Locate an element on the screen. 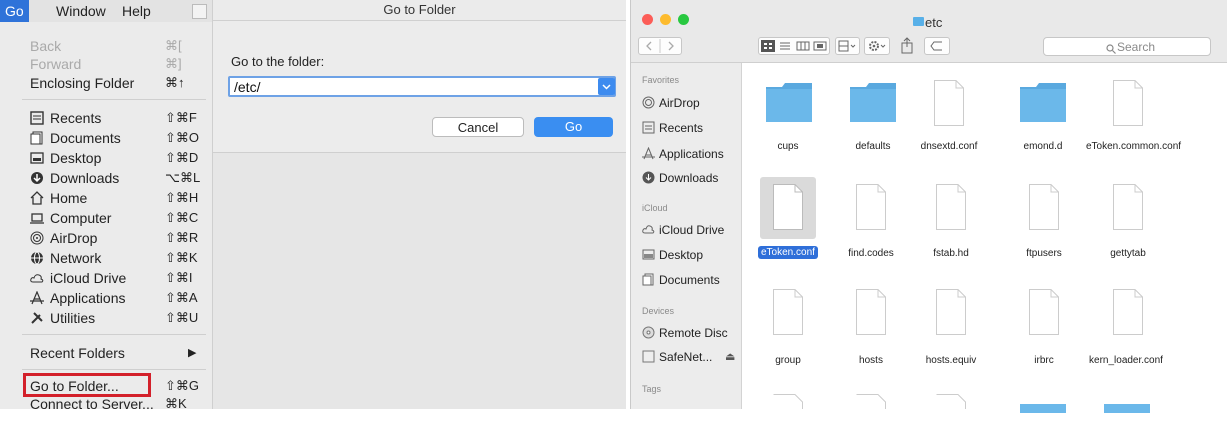 Image resolution: width=1227 pixels, height=440 pixels. file-name: kern_loader.conf is located at coordinates (1126, 360).